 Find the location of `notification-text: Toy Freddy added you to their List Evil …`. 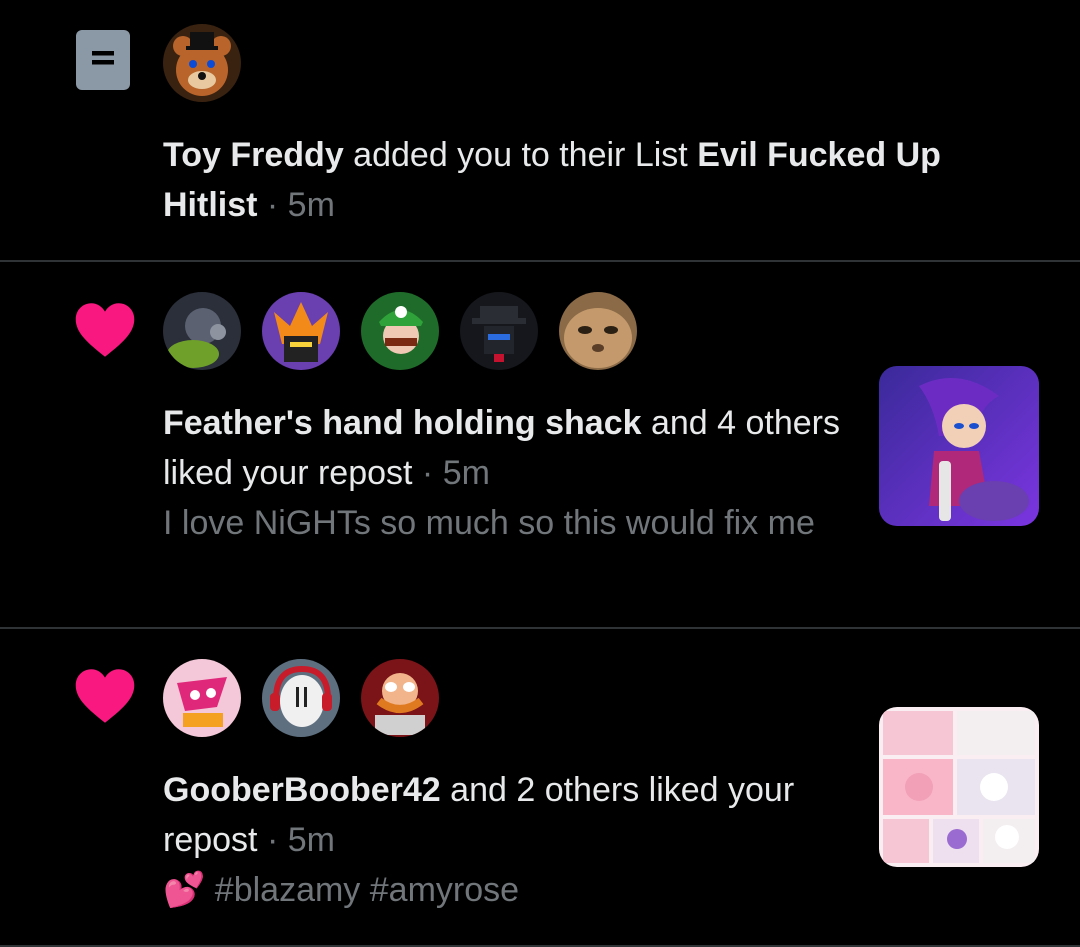

notification-text: Toy Freddy added you to their List Evil … is located at coordinates (593, 180).